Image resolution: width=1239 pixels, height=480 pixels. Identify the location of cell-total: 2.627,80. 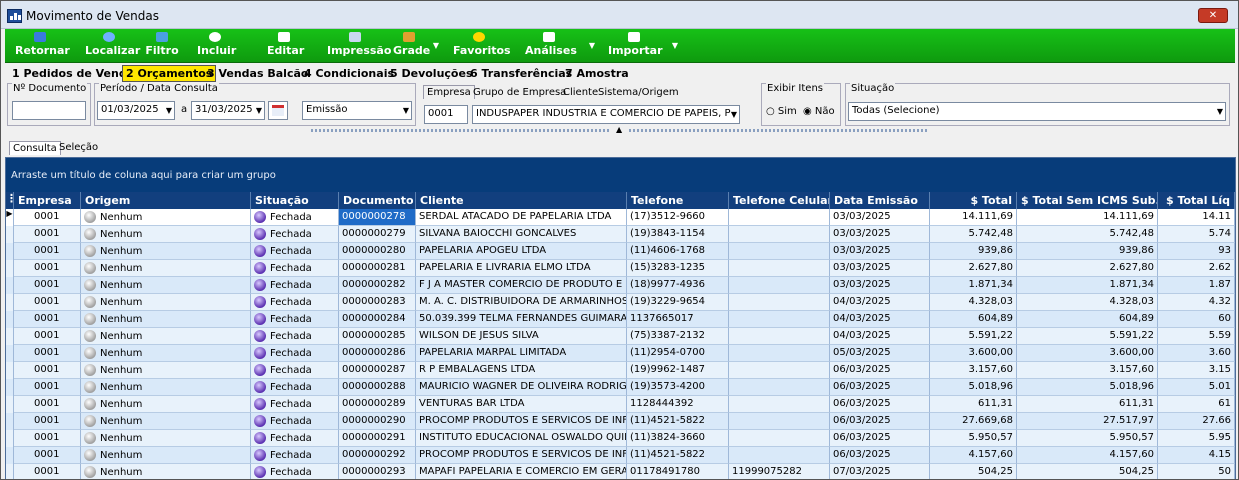
(973, 268).